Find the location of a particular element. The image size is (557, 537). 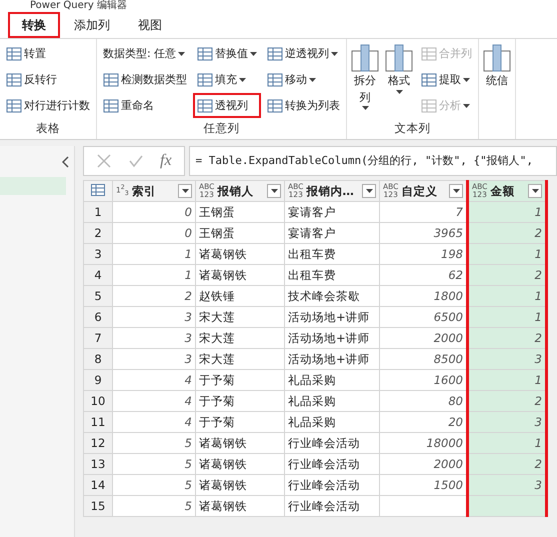

column-name: 索引 is located at coordinates (144, 191).